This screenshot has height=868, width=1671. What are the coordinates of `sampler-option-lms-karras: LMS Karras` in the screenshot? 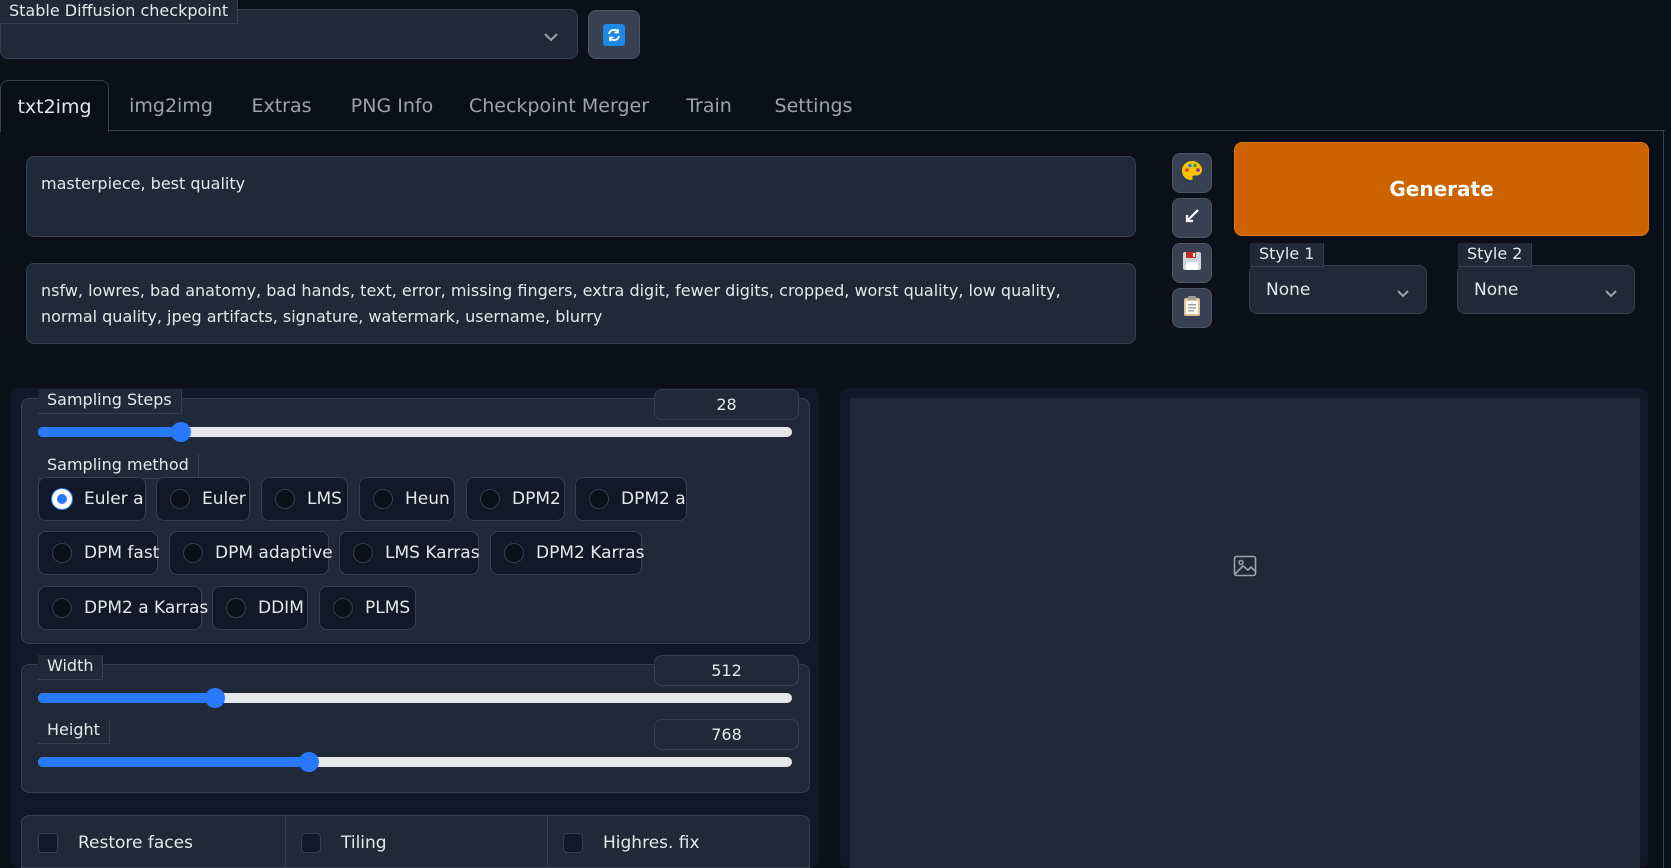 It's located at (409, 553).